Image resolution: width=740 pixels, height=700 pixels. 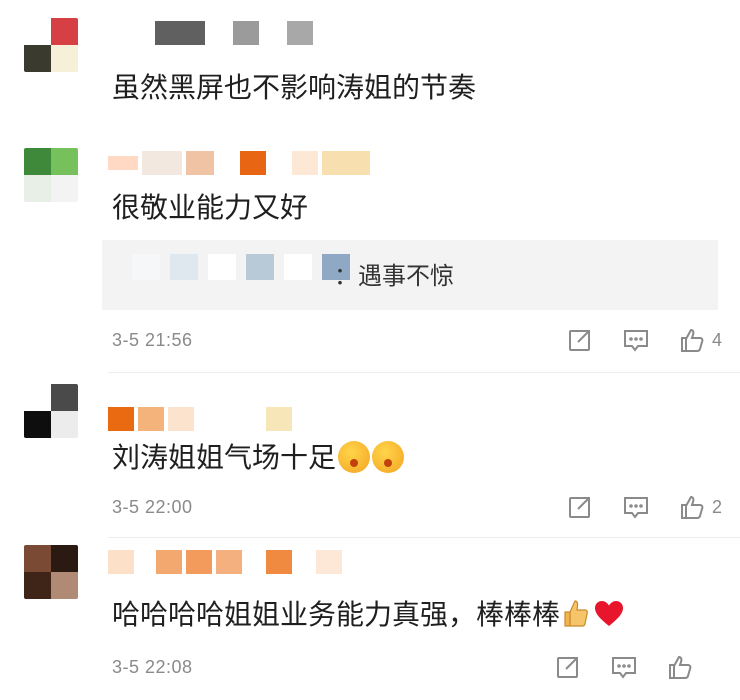 I want to click on like-button: 2, so click(x=700, y=507).